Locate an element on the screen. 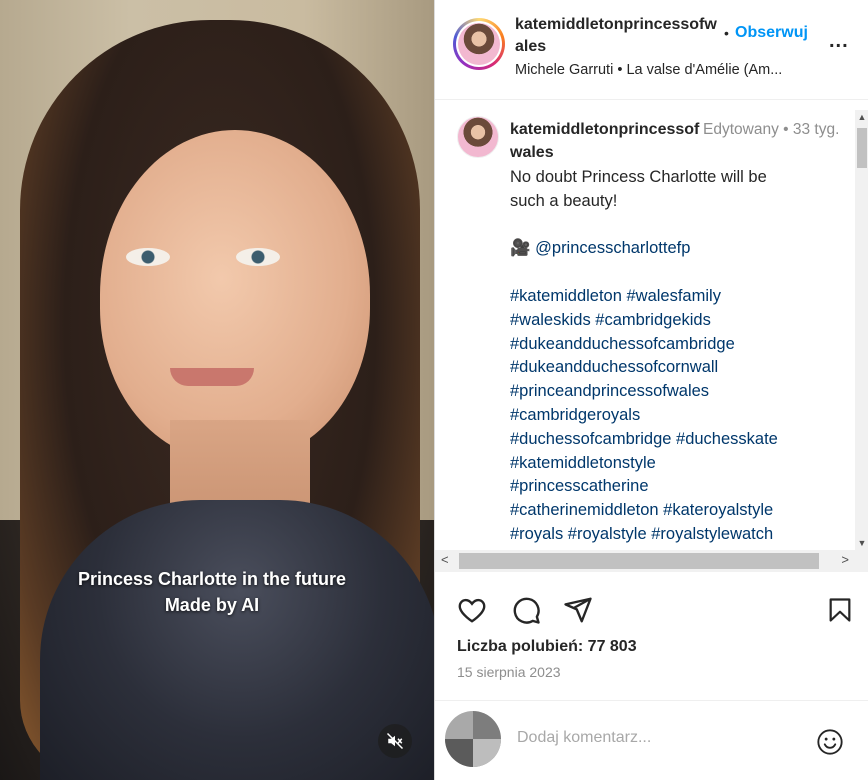 The height and width of the screenshot is (780, 868). hashtag-line: #waleskids #cambridgekids is located at coordinates (680, 321).